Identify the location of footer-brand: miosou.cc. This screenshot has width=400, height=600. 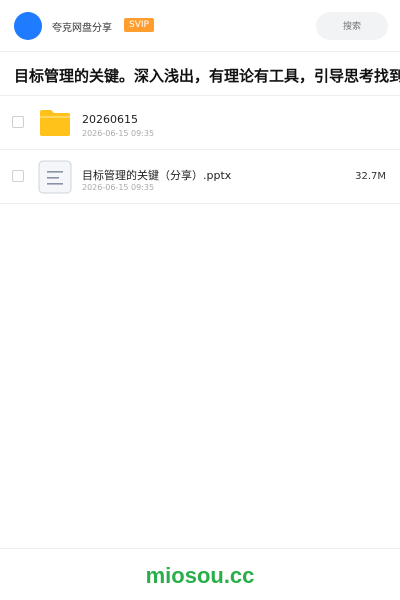
(200, 576).